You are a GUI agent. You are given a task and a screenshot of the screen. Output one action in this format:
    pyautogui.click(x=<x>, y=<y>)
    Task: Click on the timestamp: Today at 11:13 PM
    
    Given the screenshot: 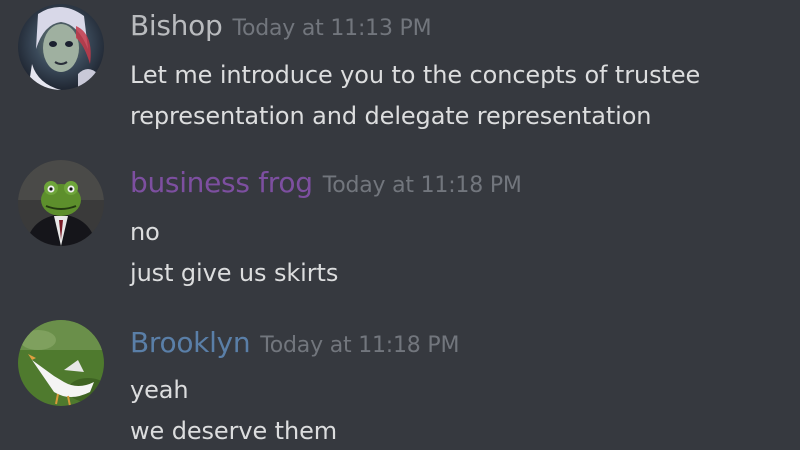 What is the action you would take?
    pyautogui.click(x=332, y=28)
    